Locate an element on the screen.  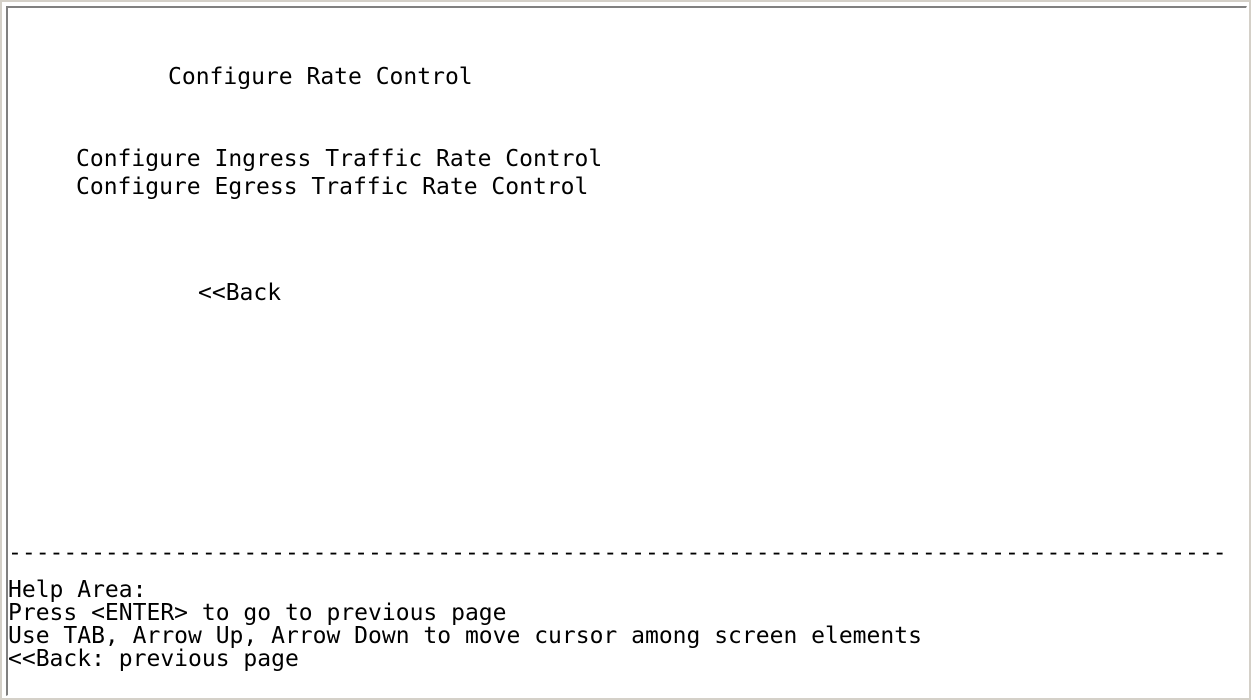
help-area-title: Help Area: is located at coordinates (77, 590).